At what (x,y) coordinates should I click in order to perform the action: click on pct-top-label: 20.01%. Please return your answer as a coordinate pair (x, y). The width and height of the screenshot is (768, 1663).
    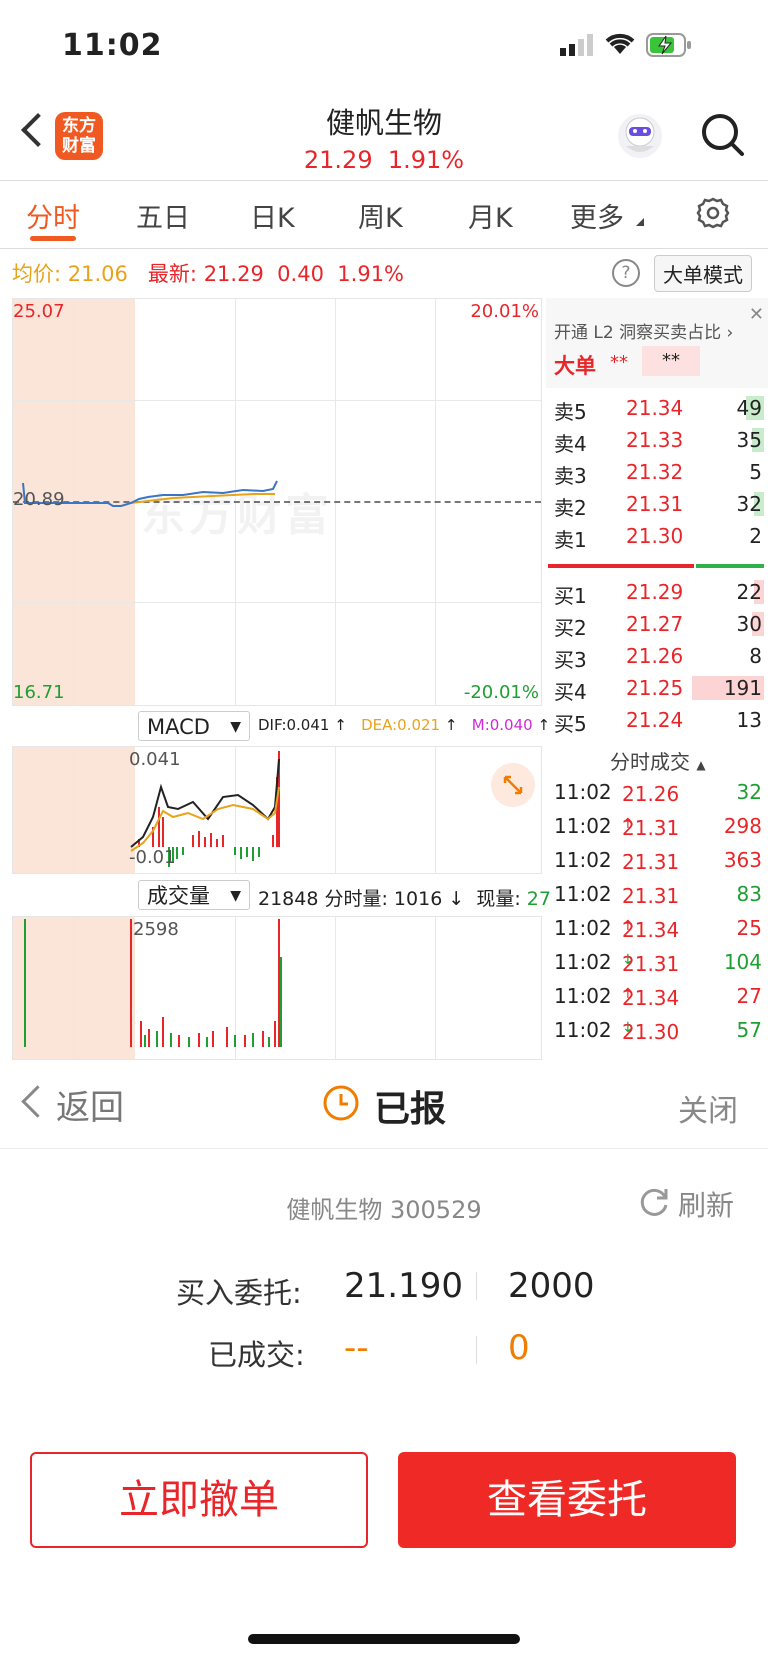
    Looking at the image, I should click on (504, 311).